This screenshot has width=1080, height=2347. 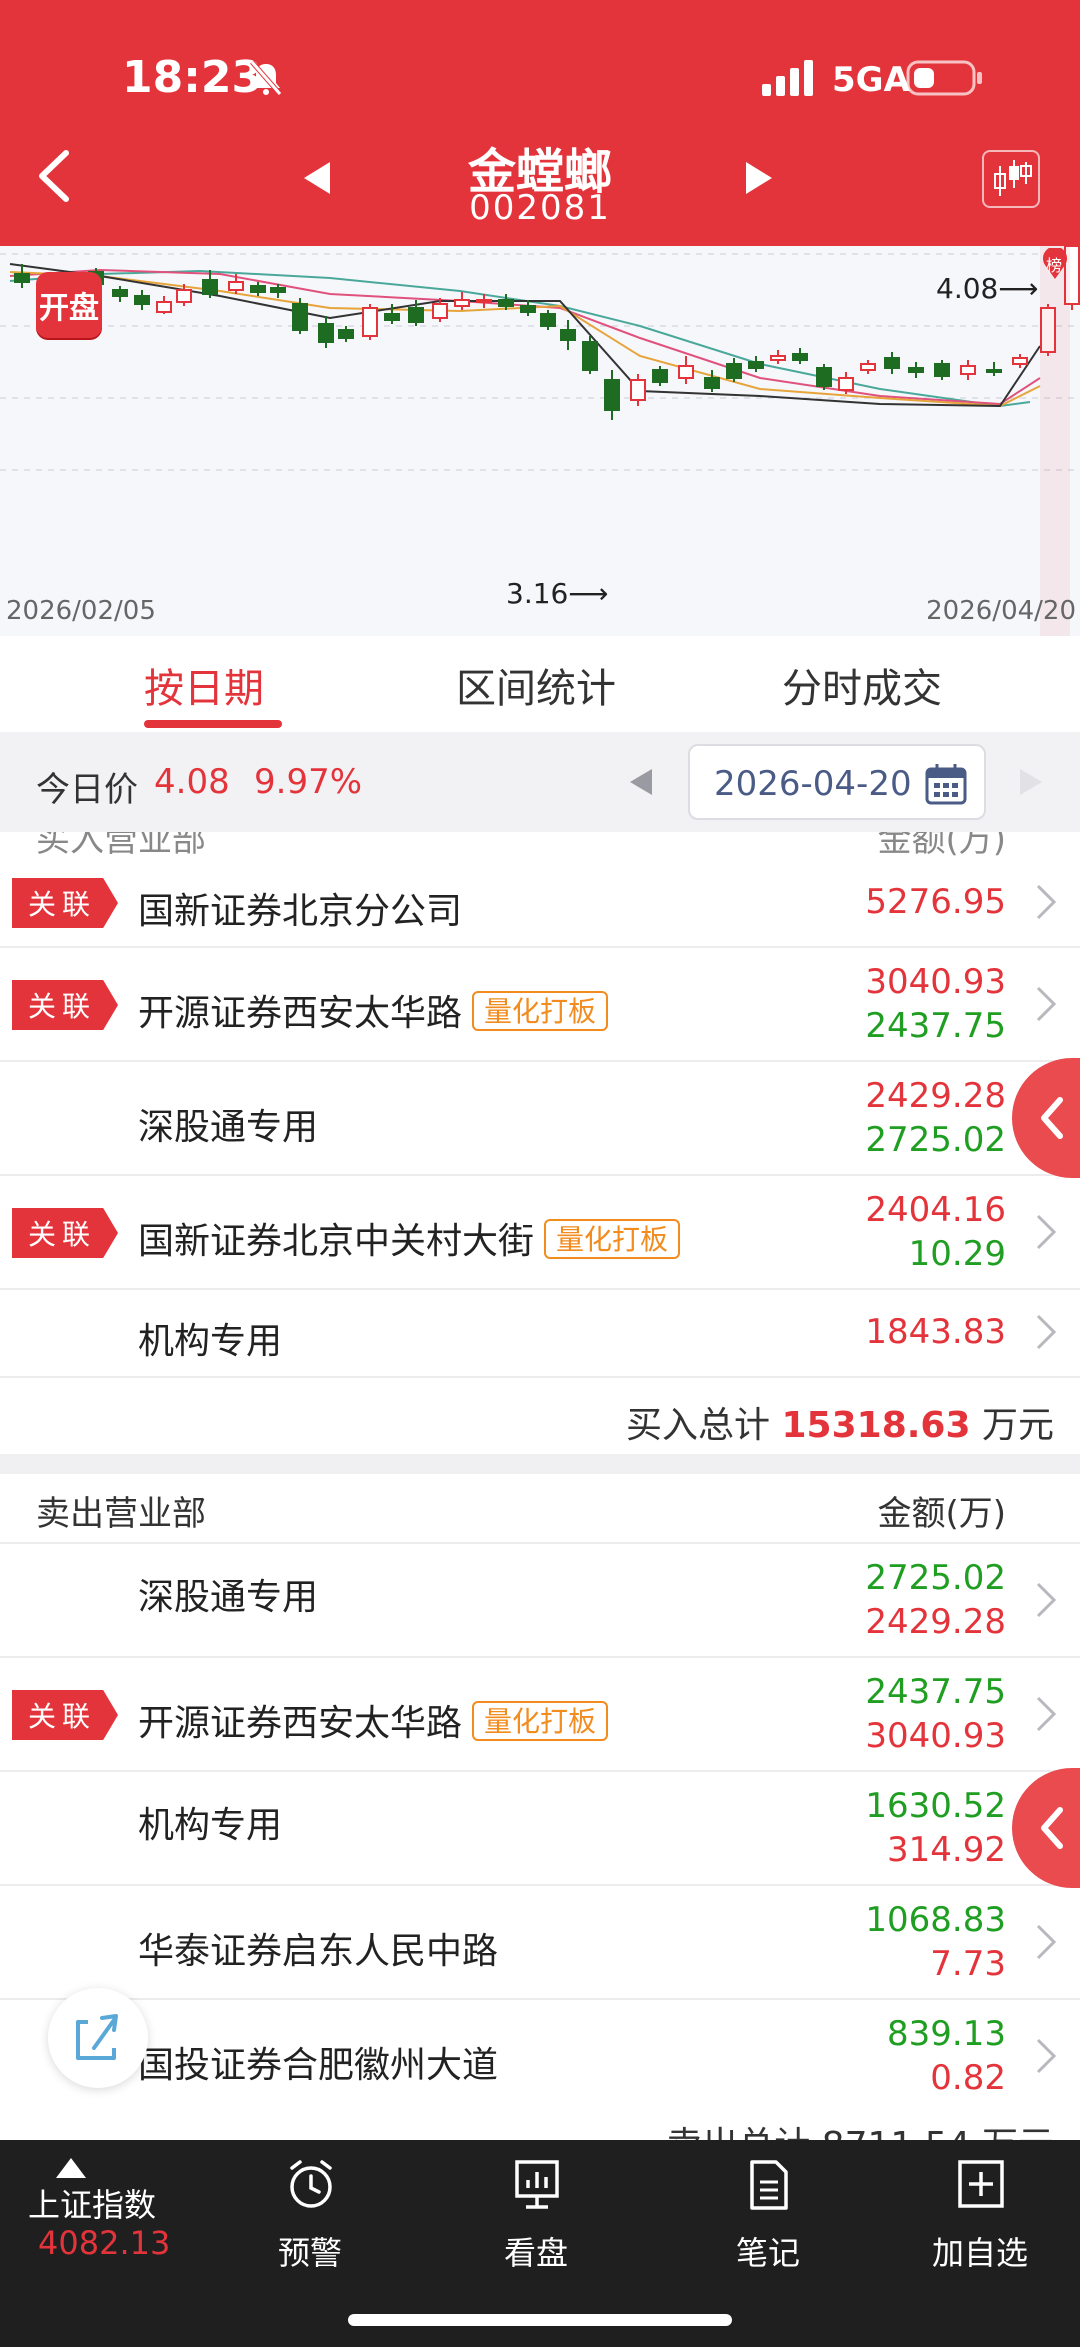 I want to click on today-price-value: 4.08, so click(x=192, y=782).